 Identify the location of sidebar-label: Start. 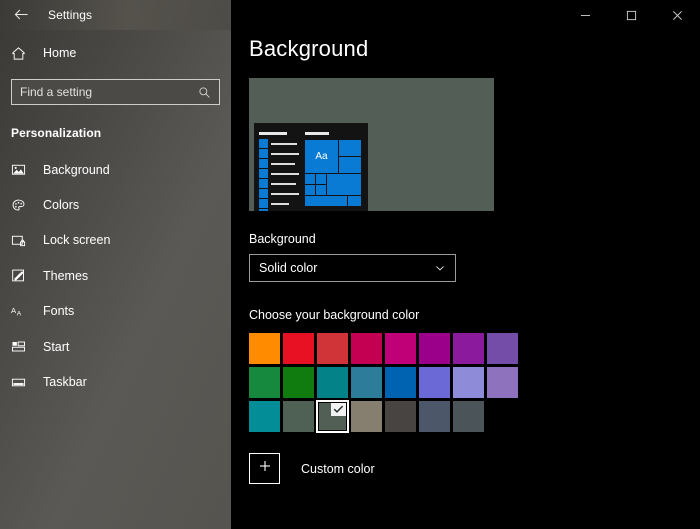
(56, 346).